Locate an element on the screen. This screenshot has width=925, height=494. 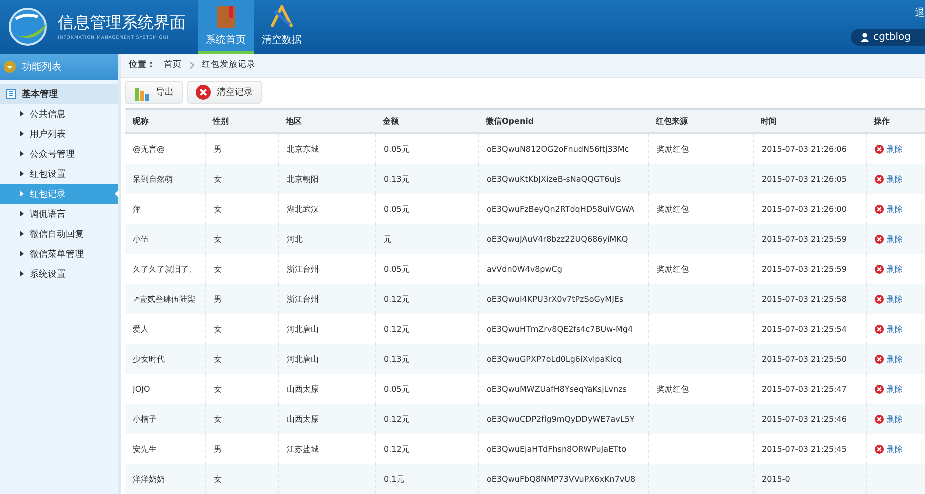
sidebar-item: 调侃语言 is located at coordinates (59, 214).